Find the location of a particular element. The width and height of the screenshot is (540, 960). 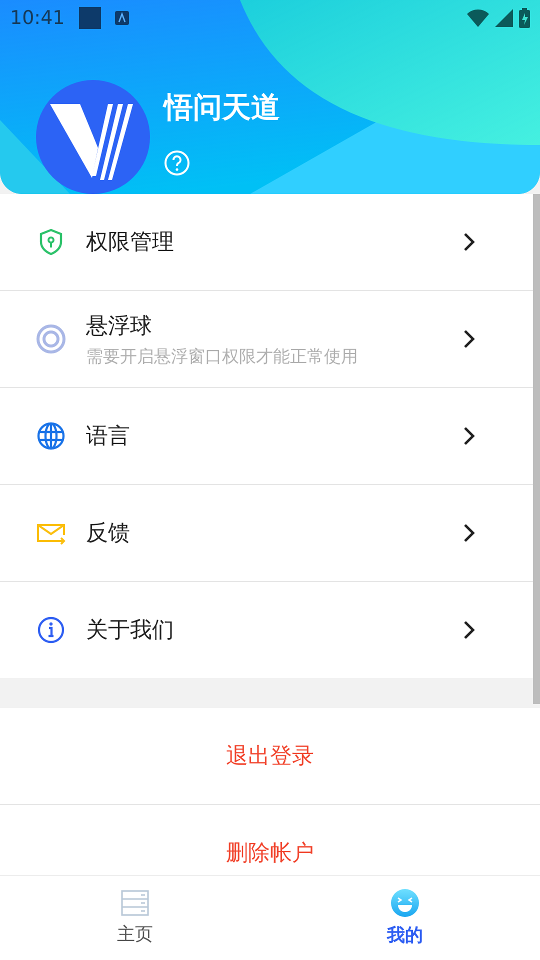

menu-item-title: 关于我们 is located at coordinates (130, 631).